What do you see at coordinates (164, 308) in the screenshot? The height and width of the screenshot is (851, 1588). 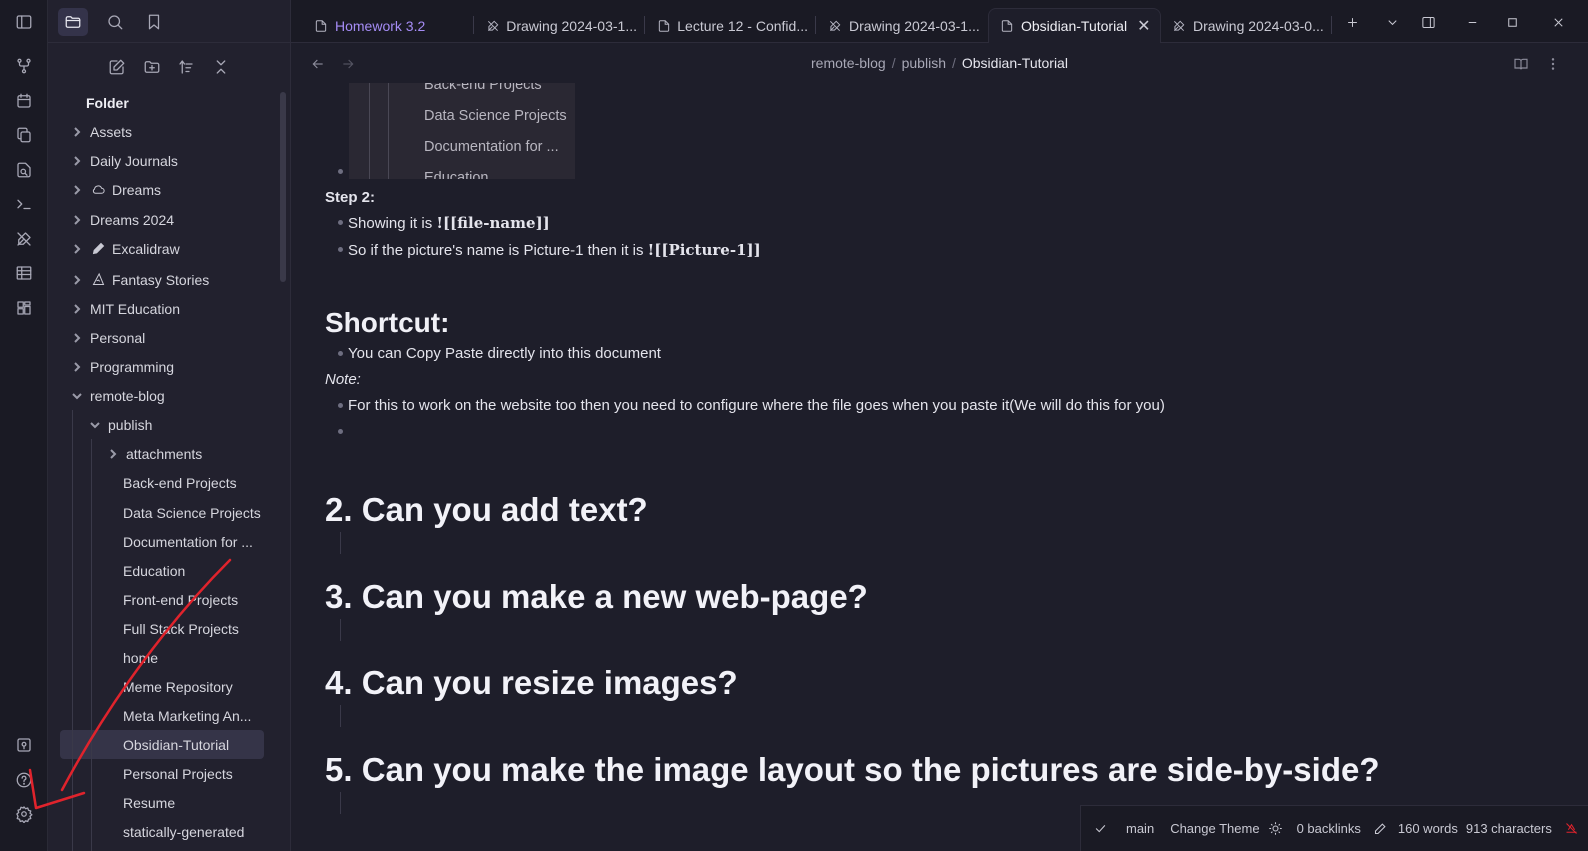 I see `sidebar-item: MIT Education` at bounding box center [164, 308].